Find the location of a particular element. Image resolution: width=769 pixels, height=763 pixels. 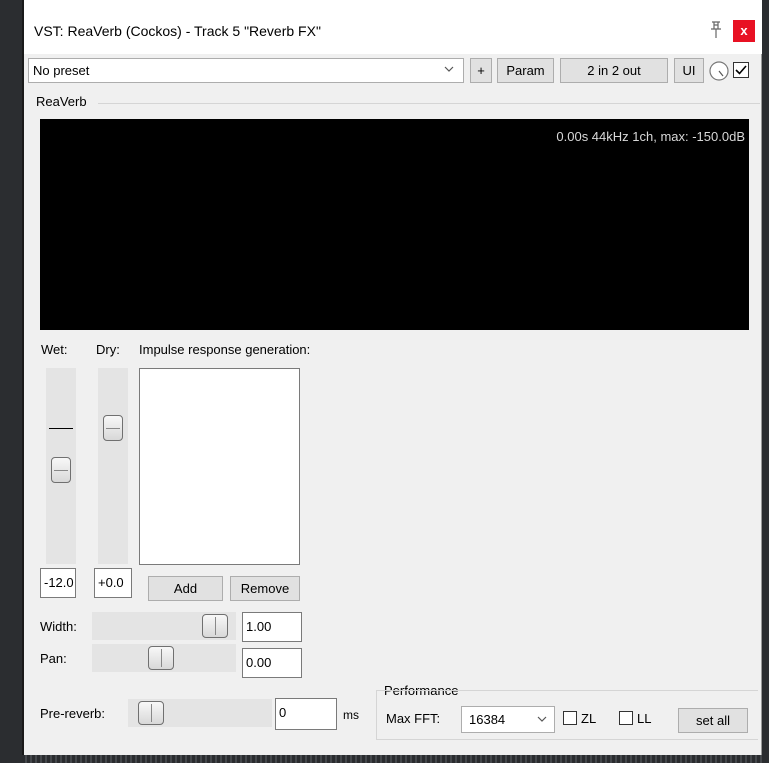

host-background-left is located at coordinates (11, 381).